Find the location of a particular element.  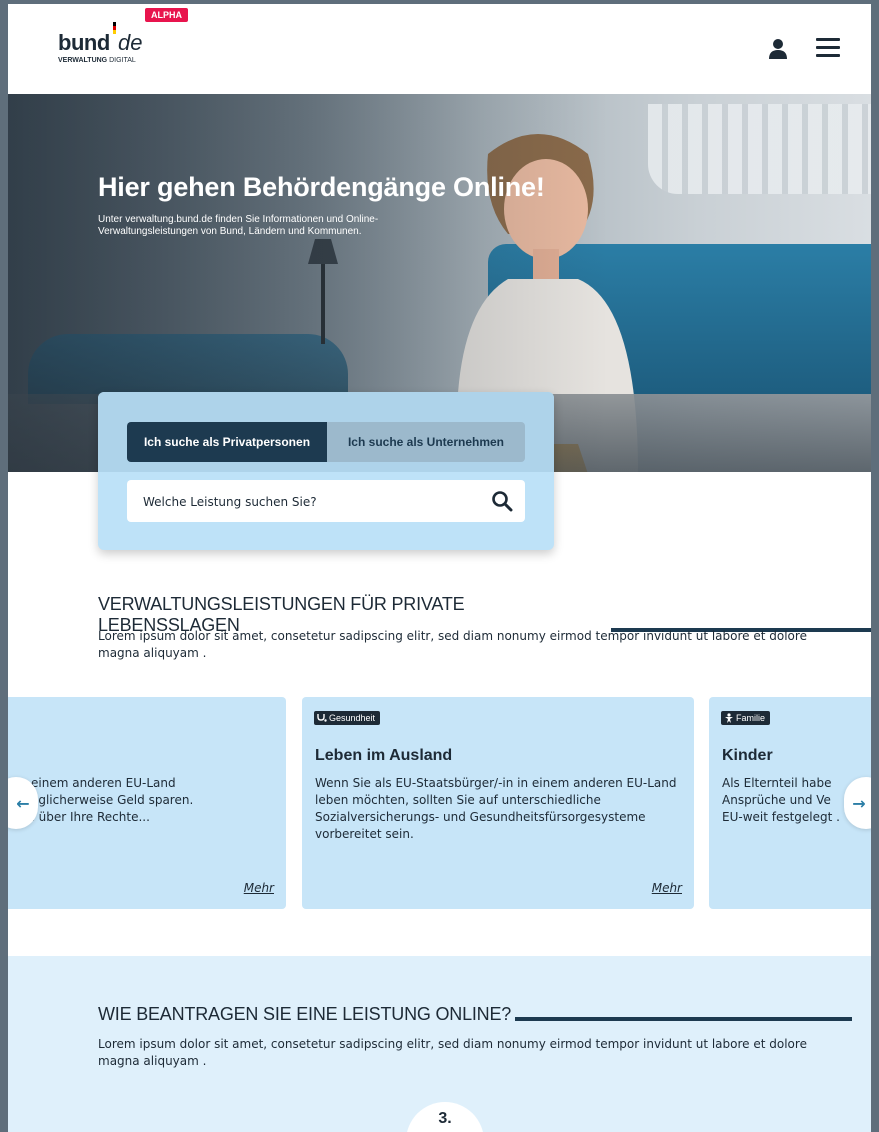

category-badge: Gesundheit is located at coordinates (347, 718).